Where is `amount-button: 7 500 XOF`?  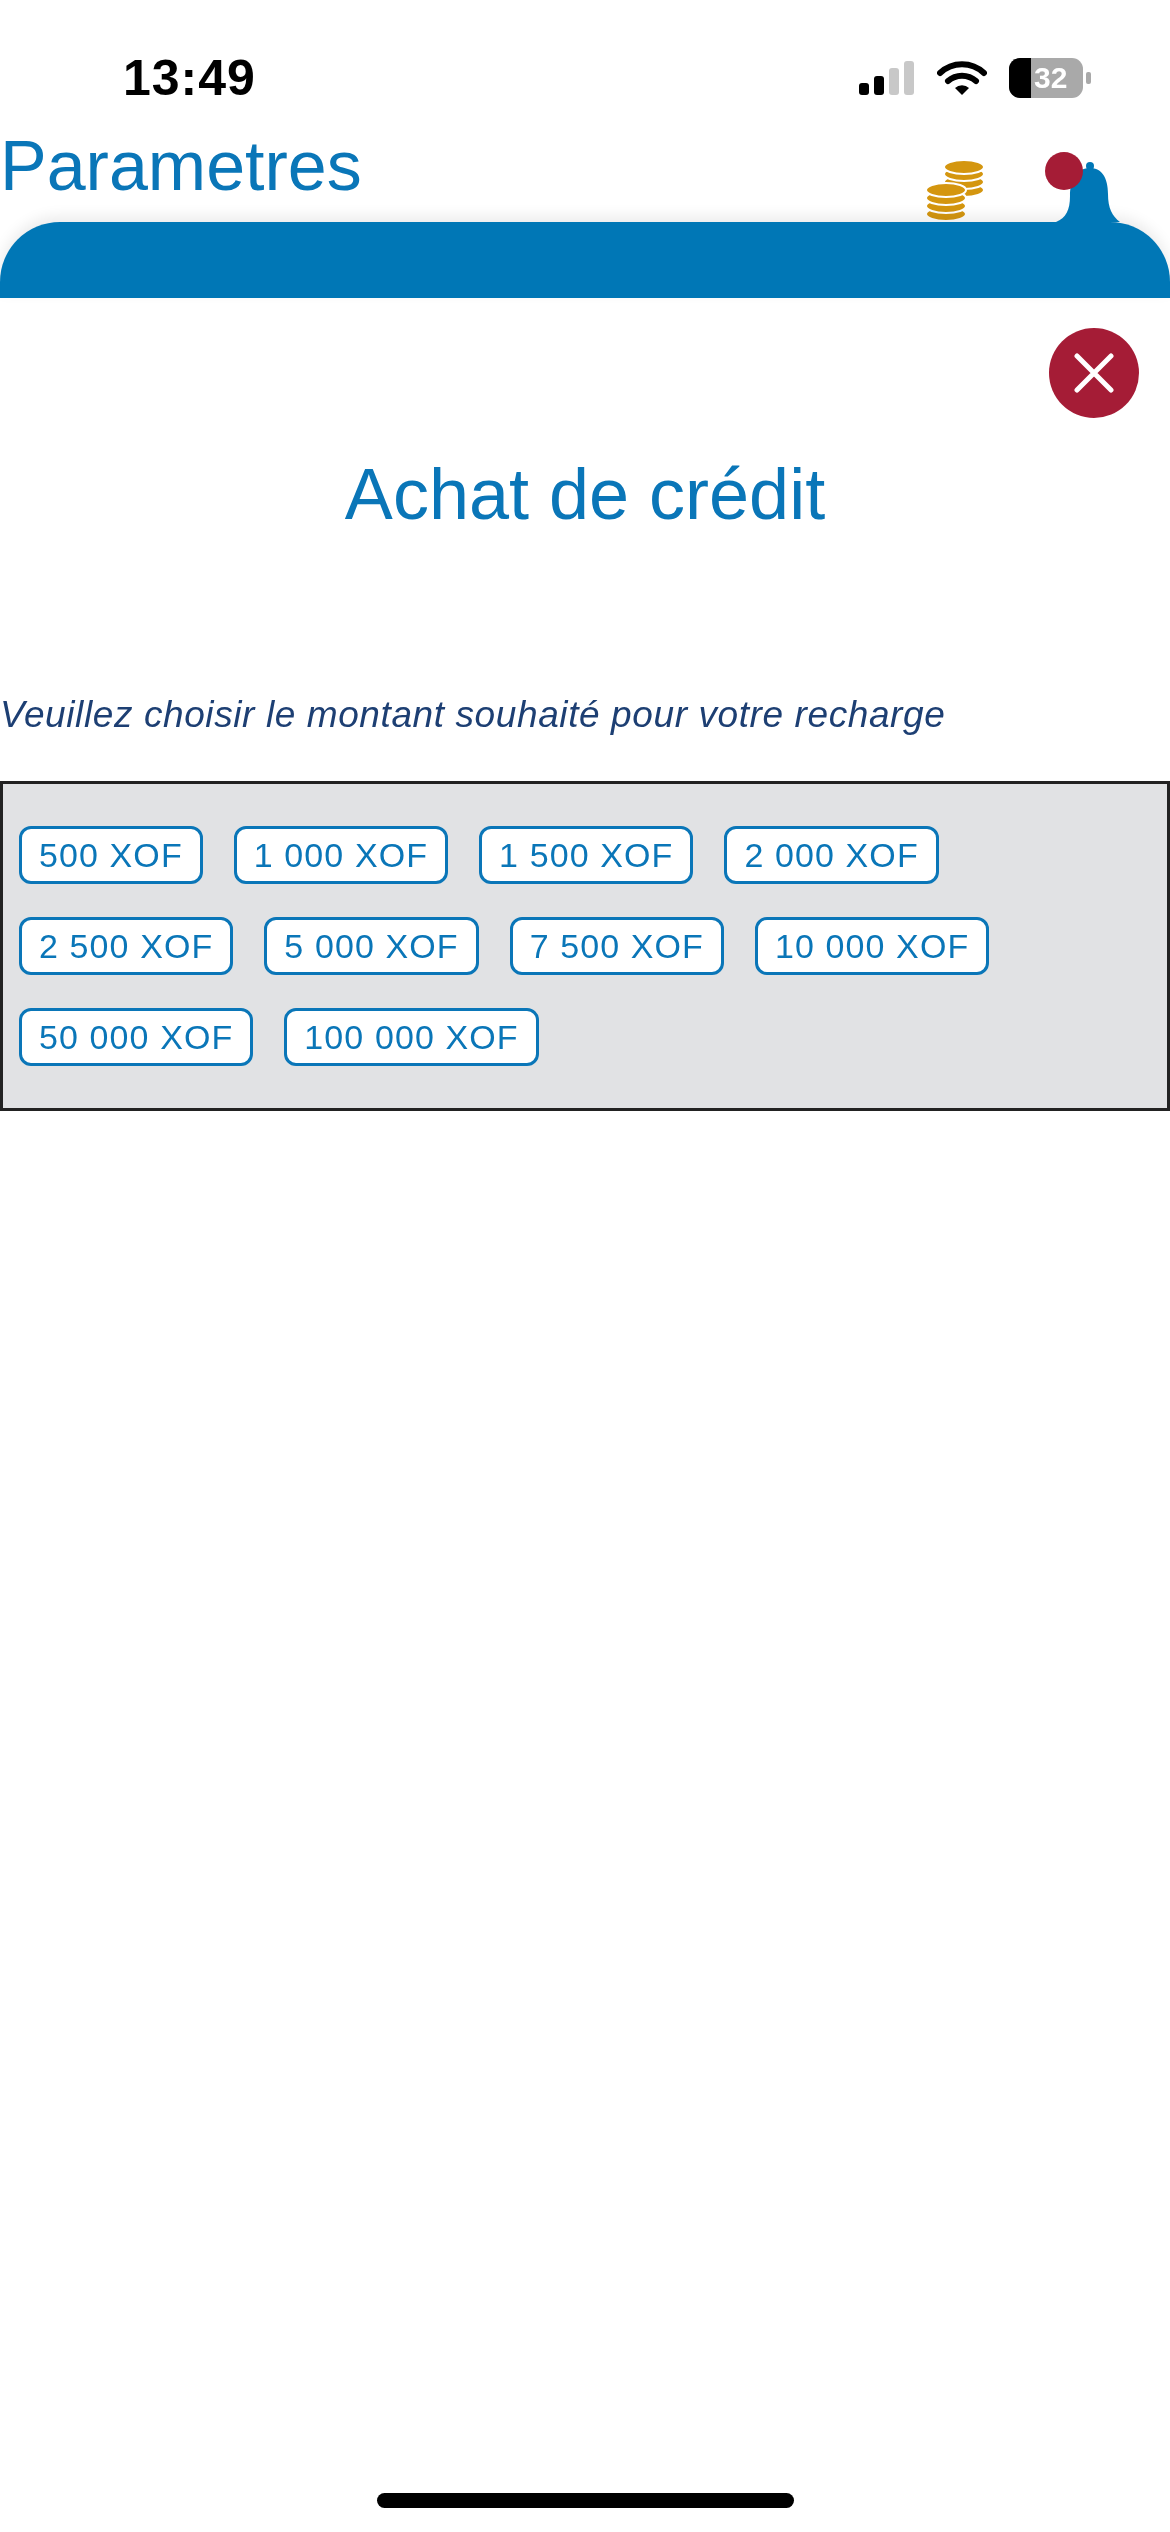 amount-button: 7 500 XOF is located at coordinates (616, 946).